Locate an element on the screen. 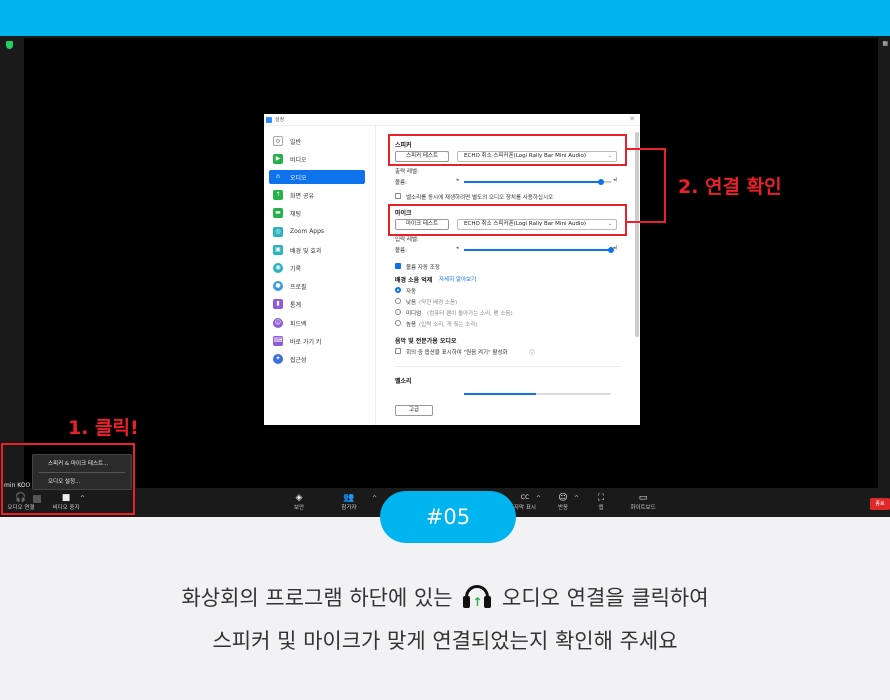  apps-button: ⛶ 앱 is located at coordinates (601, 502).